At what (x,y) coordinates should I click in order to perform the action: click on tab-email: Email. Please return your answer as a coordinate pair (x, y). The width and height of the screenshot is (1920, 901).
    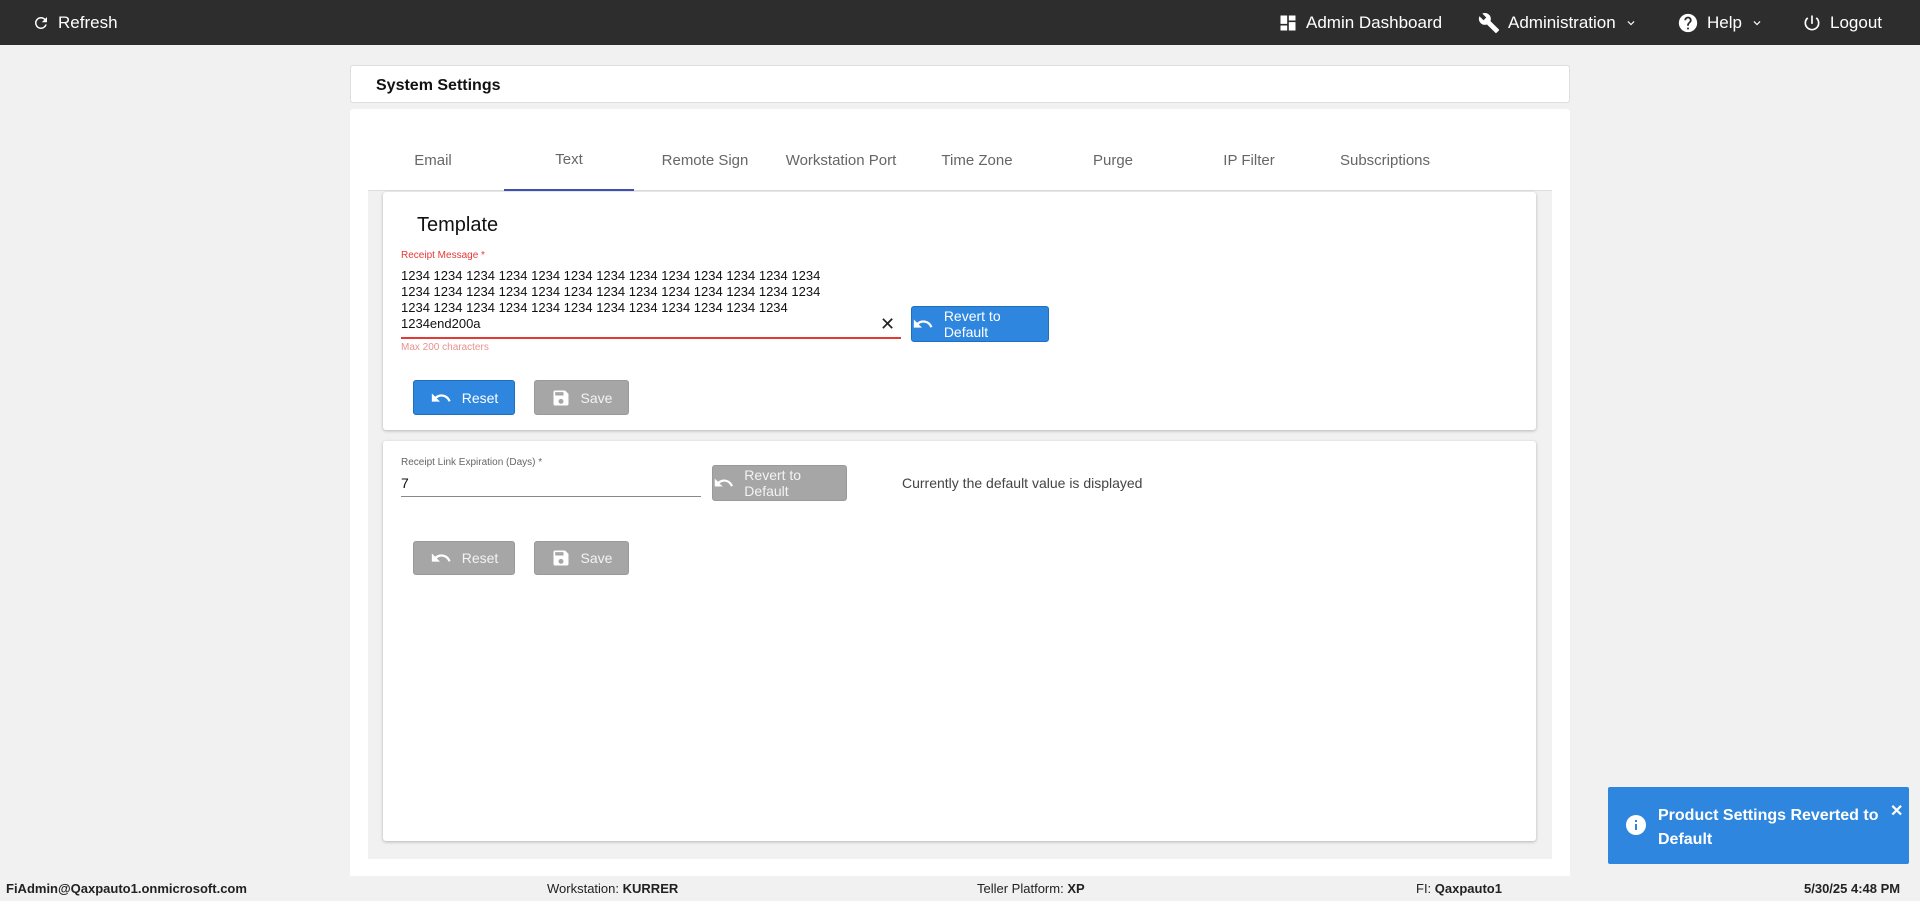
    Looking at the image, I should click on (433, 160).